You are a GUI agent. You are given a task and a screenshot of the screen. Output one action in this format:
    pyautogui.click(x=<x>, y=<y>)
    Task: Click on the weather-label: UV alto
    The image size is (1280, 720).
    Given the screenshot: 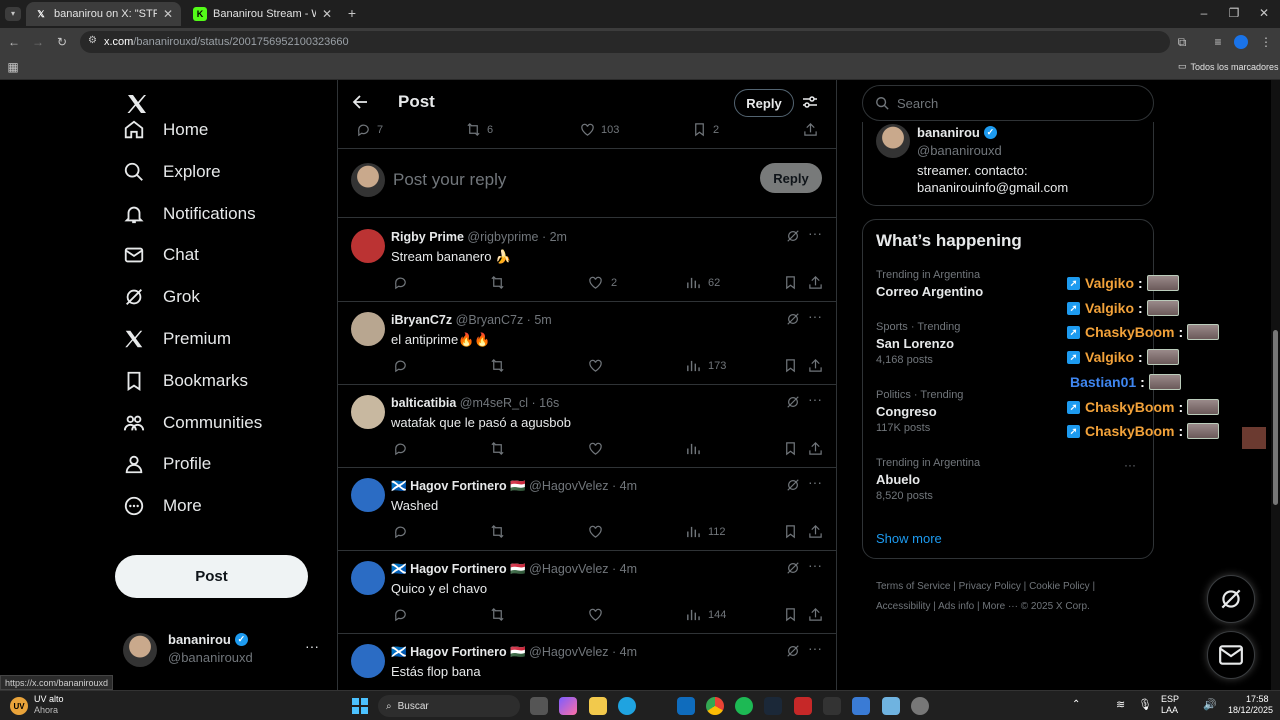 What is the action you would take?
    pyautogui.click(x=49, y=699)
    